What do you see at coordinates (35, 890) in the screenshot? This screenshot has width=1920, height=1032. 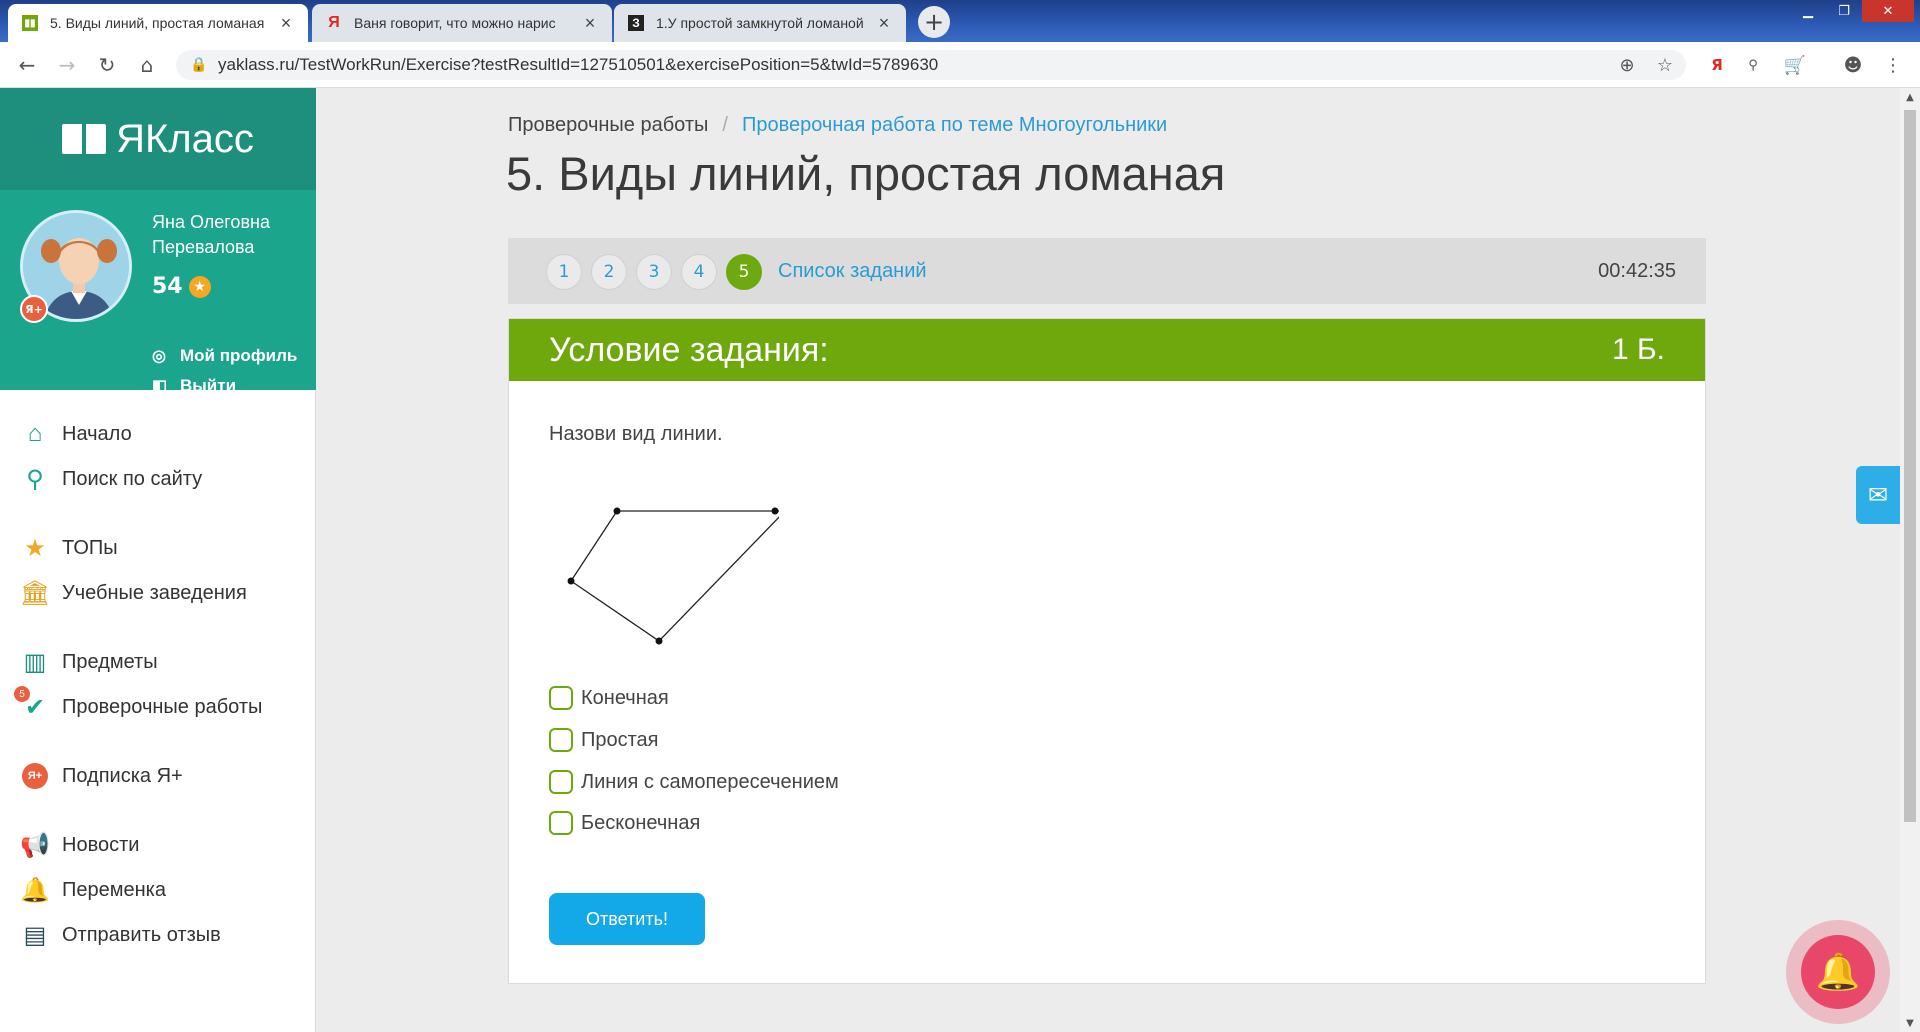 I see `bell-icon: 🔔` at bounding box center [35, 890].